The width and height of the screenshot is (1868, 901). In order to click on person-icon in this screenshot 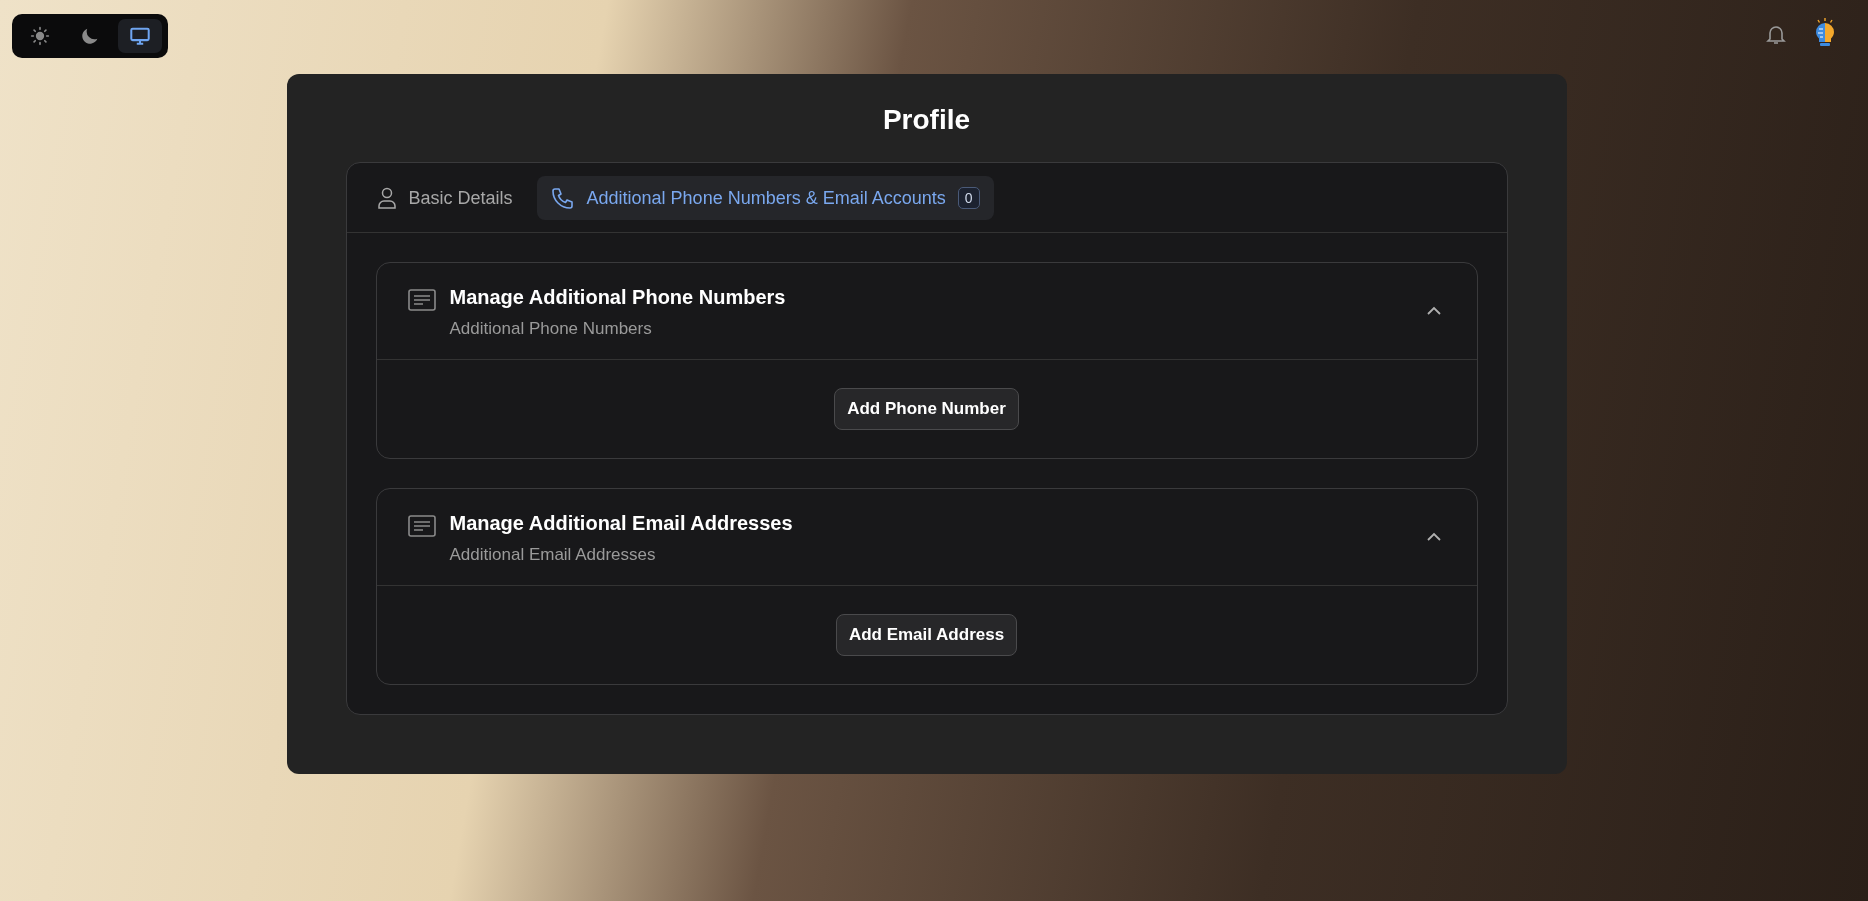, I will do `click(386, 198)`.